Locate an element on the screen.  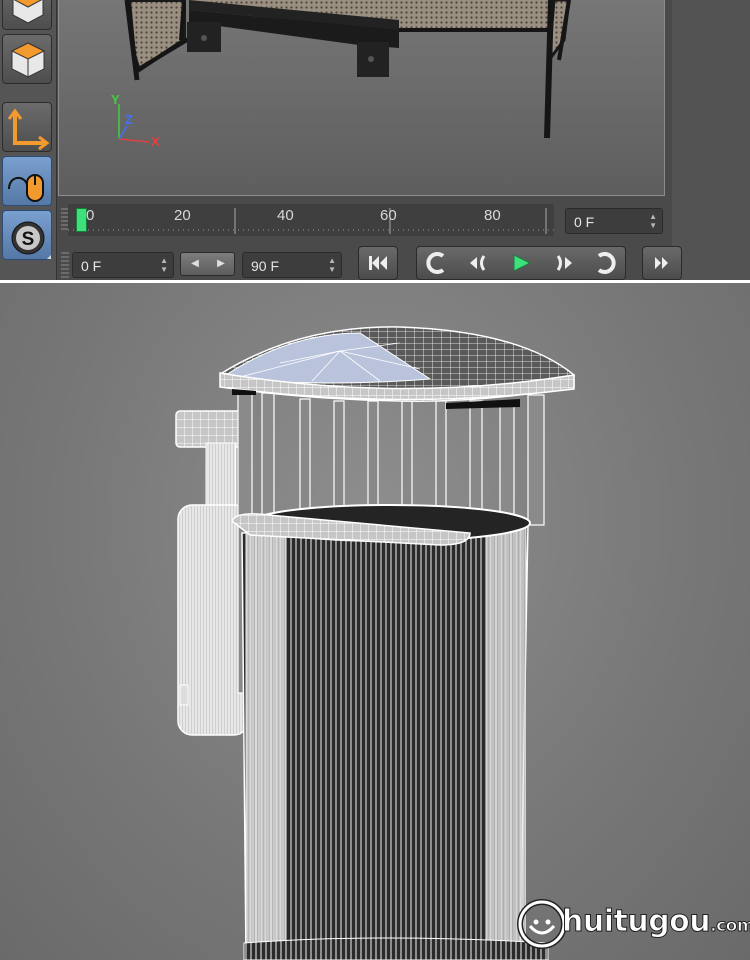
more-icon is located at coordinates (661, 263).